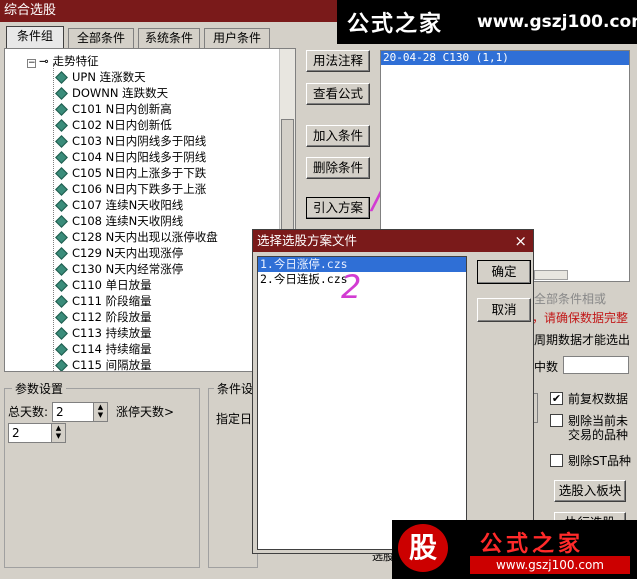 This screenshot has width=637, height=579. Describe the element at coordinates (582, 340) in the screenshot. I see `period-data-hint: 周期数据才能选出` at that location.